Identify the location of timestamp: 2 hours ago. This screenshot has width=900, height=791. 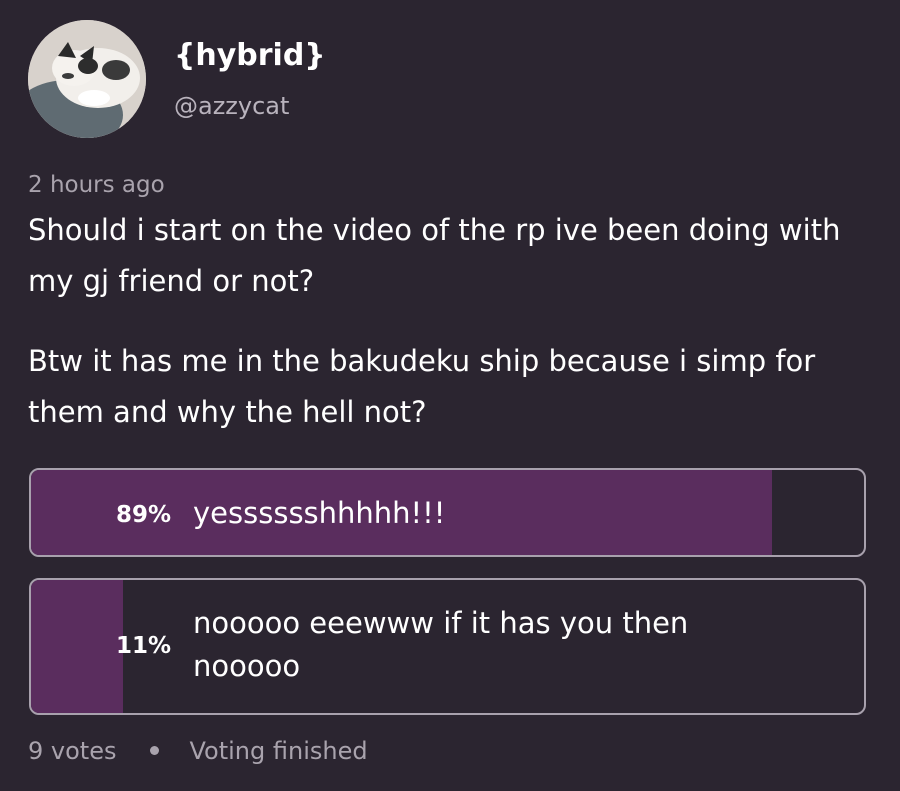
(96, 185).